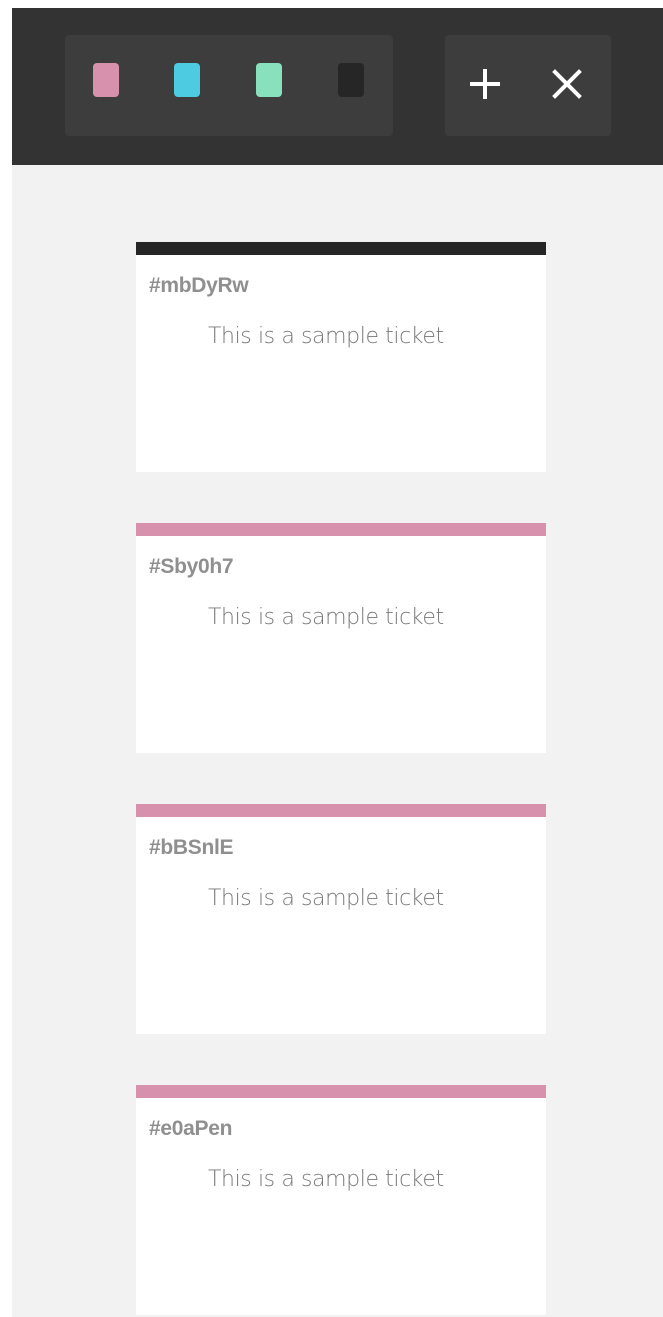 The width and height of the screenshot is (663, 1317). I want to click on toolbar, so click(337, 86).